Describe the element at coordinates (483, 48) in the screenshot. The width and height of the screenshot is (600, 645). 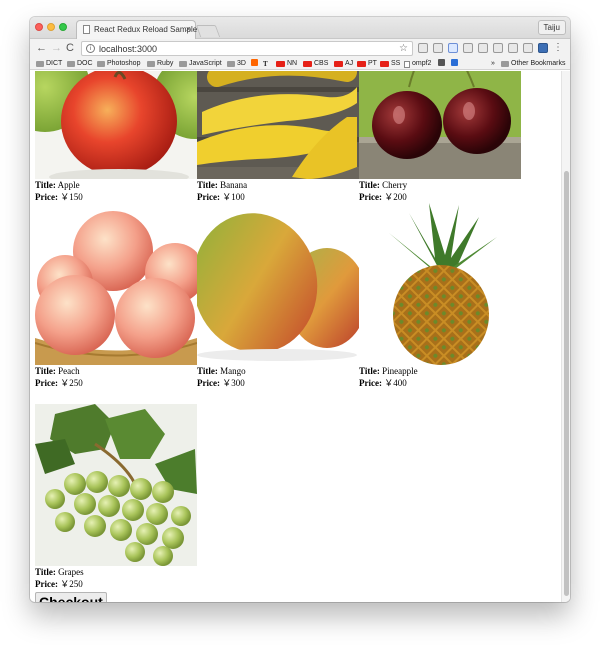
I see `extension-circle-icon` at that location.